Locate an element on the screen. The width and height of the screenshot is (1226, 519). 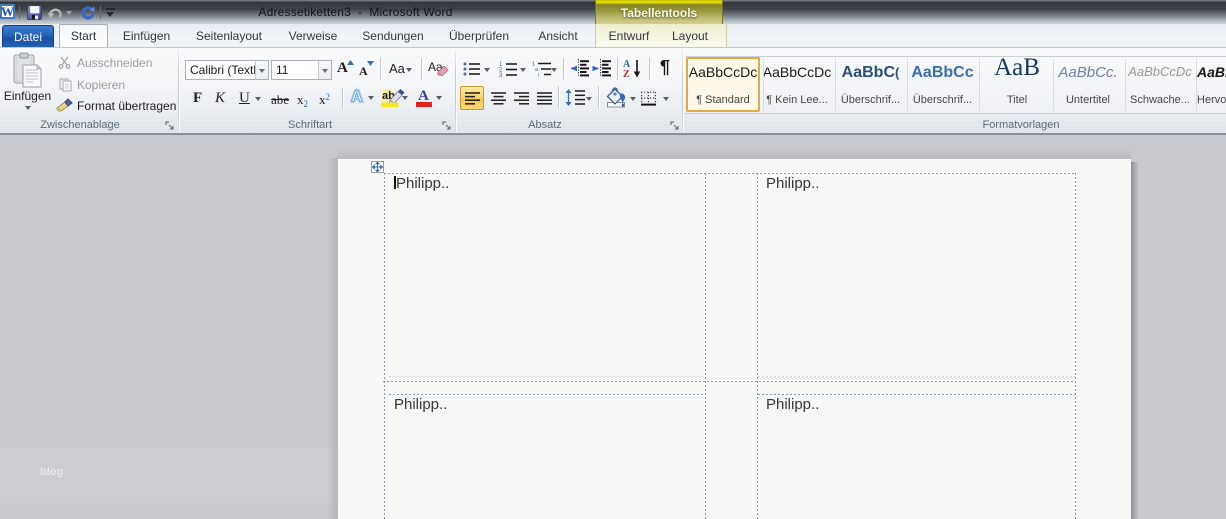
svg-text: i is located at coordinates (538, 75).